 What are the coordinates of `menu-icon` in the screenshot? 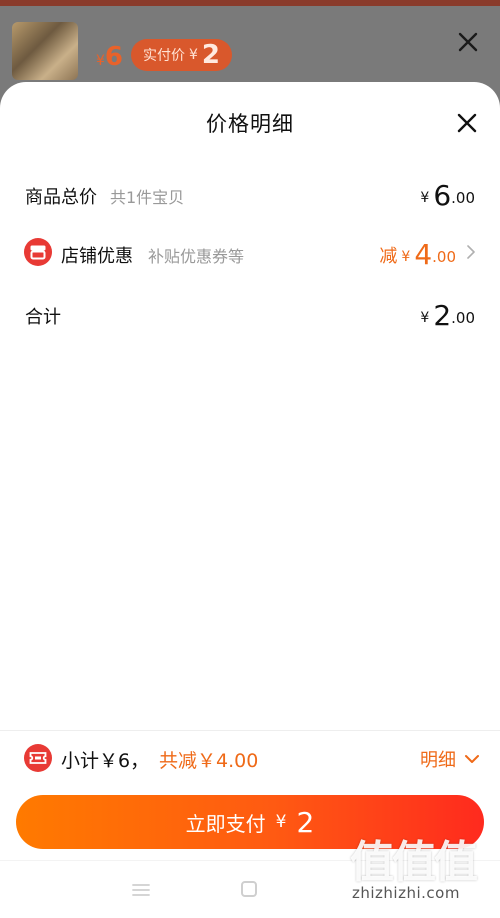 It's located at (141, 890).